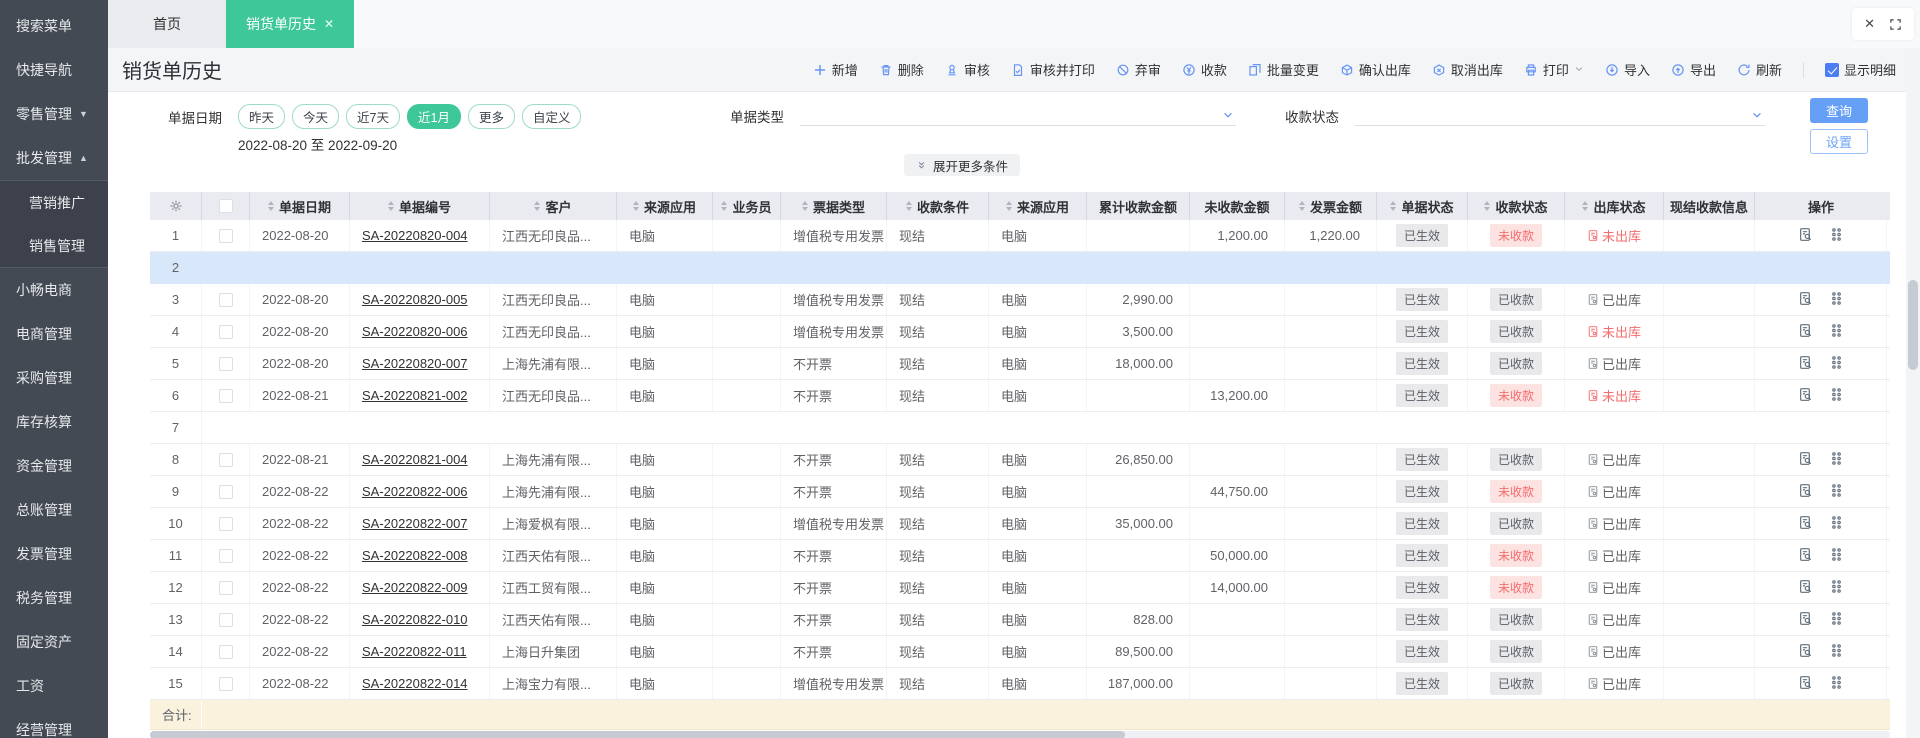 The width and height of the screenshot is (1920, 738). I want to click on table-row: 2, so click(1020, 268).